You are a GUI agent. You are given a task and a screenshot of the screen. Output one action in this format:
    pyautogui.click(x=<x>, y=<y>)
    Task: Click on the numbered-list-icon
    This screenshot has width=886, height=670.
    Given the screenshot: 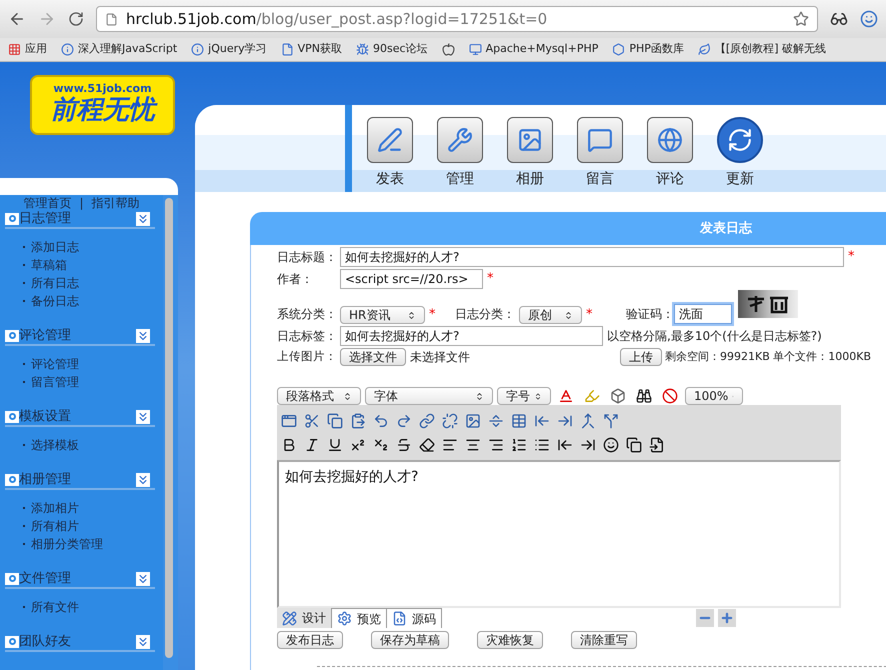 What is the action you would take?
    pyautogui.click(x=519, y=445)
    